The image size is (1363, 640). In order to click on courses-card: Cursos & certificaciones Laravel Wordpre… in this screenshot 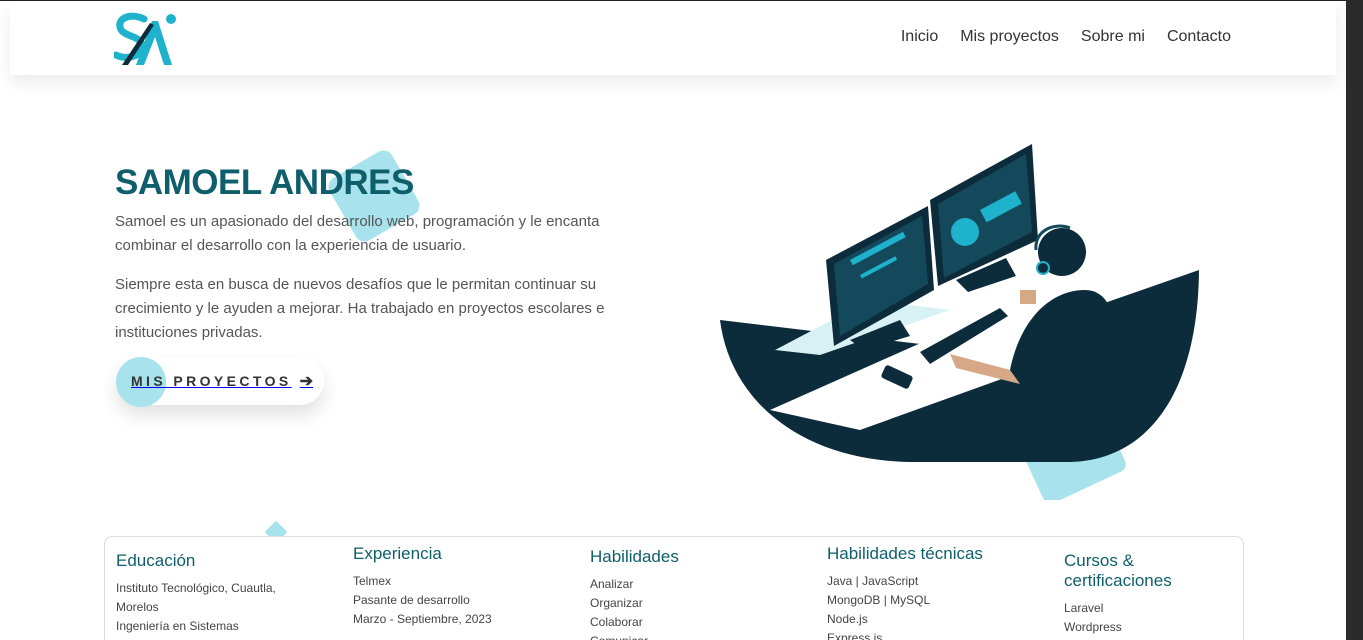, I will do `click(1144, 594)`.